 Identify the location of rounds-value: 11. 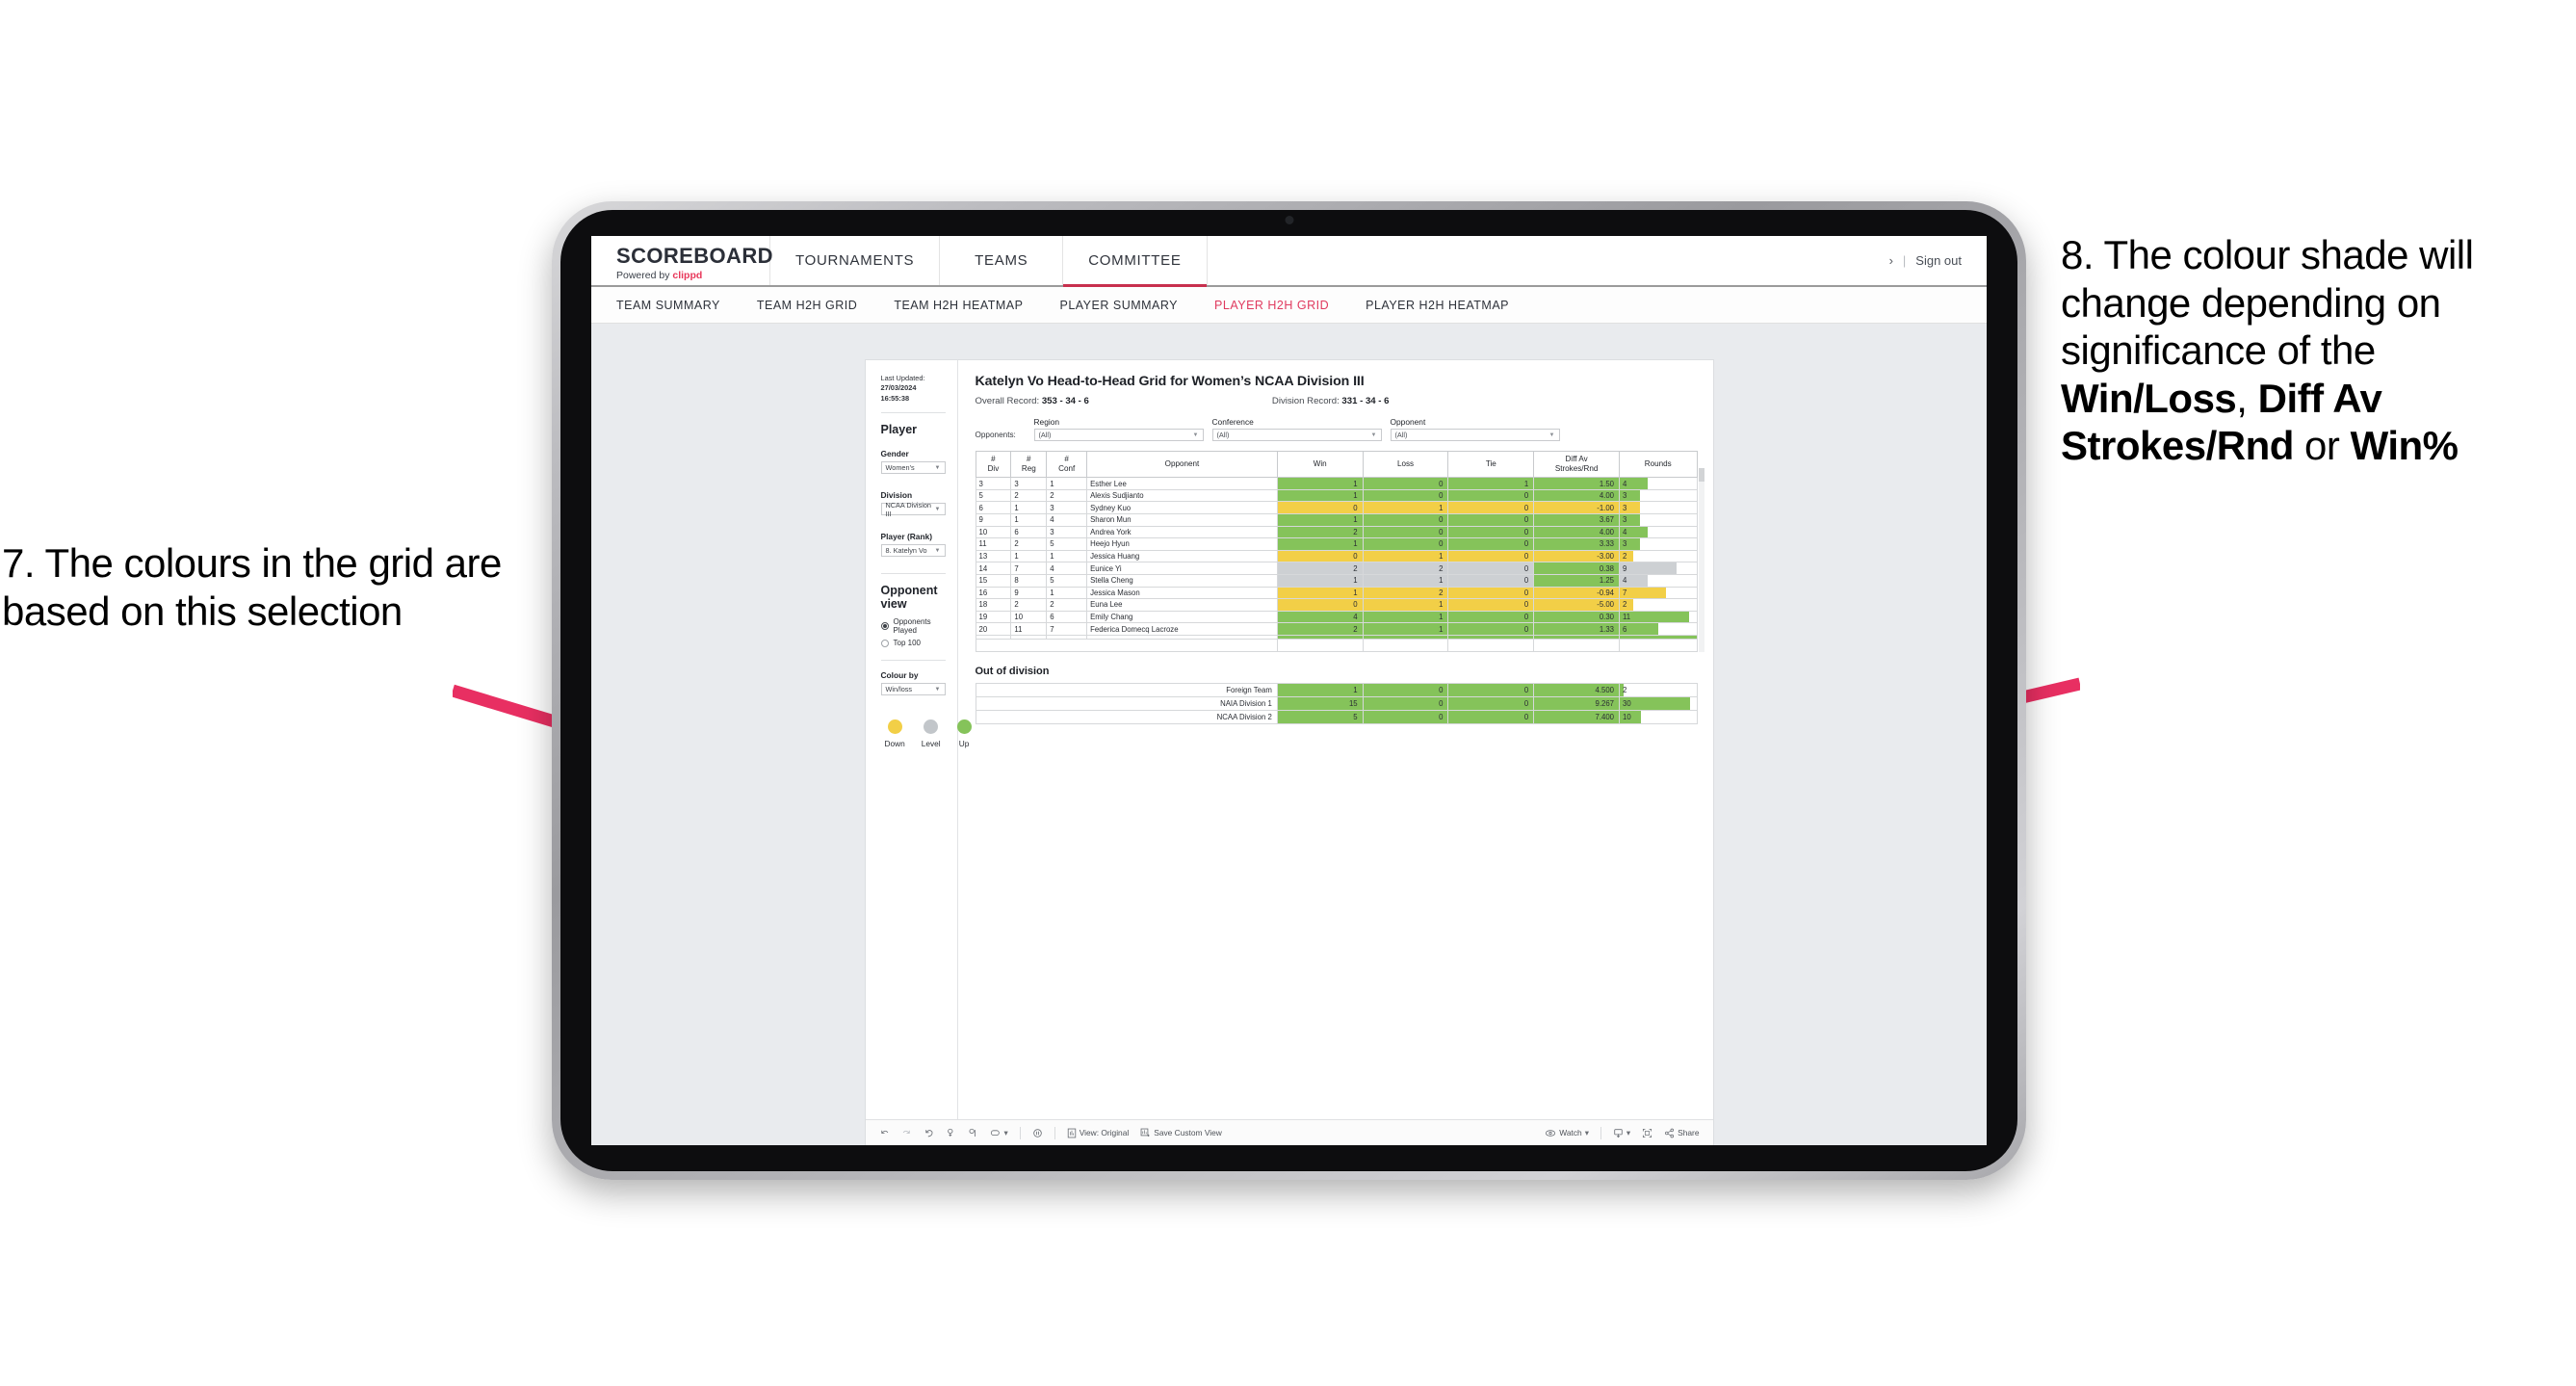
(1627, 617).